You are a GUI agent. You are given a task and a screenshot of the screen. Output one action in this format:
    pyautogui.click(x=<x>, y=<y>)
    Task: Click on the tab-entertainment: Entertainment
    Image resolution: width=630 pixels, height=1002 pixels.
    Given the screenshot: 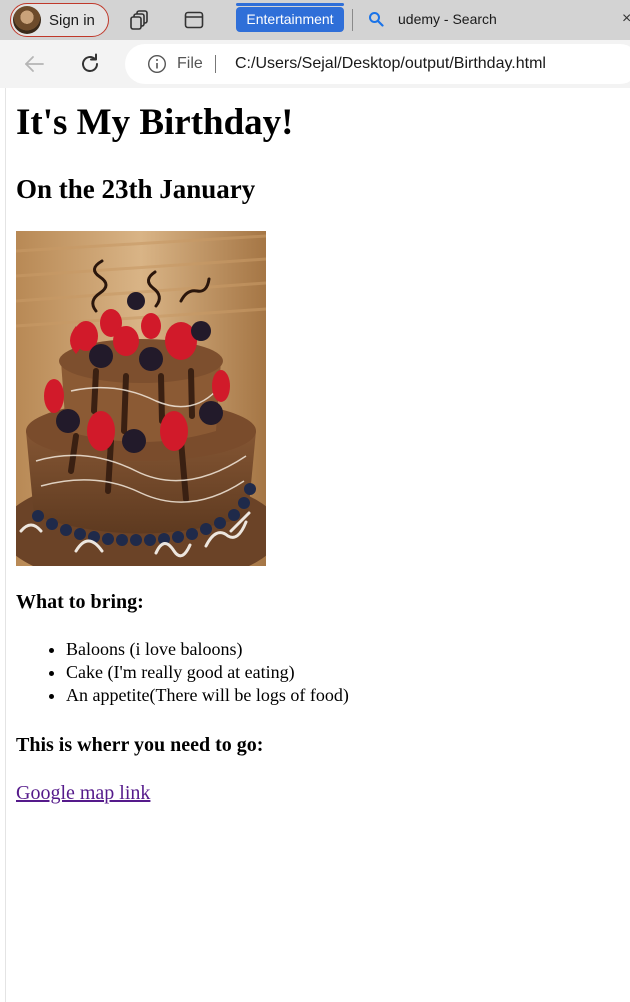 What is the action you would take?
    pyautogui.click(x=290, y=17)
    